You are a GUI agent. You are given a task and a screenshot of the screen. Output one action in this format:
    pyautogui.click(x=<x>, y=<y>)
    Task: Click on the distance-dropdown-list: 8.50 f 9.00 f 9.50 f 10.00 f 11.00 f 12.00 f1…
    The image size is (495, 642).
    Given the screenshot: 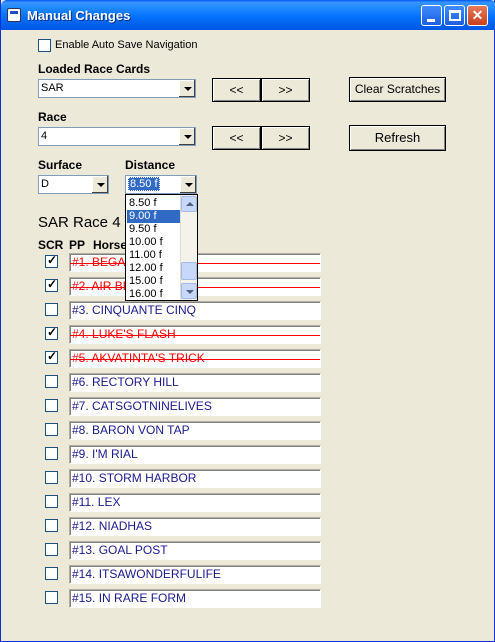 What is the action you would take?
    pyautogui.click(x=161, y=247)
    